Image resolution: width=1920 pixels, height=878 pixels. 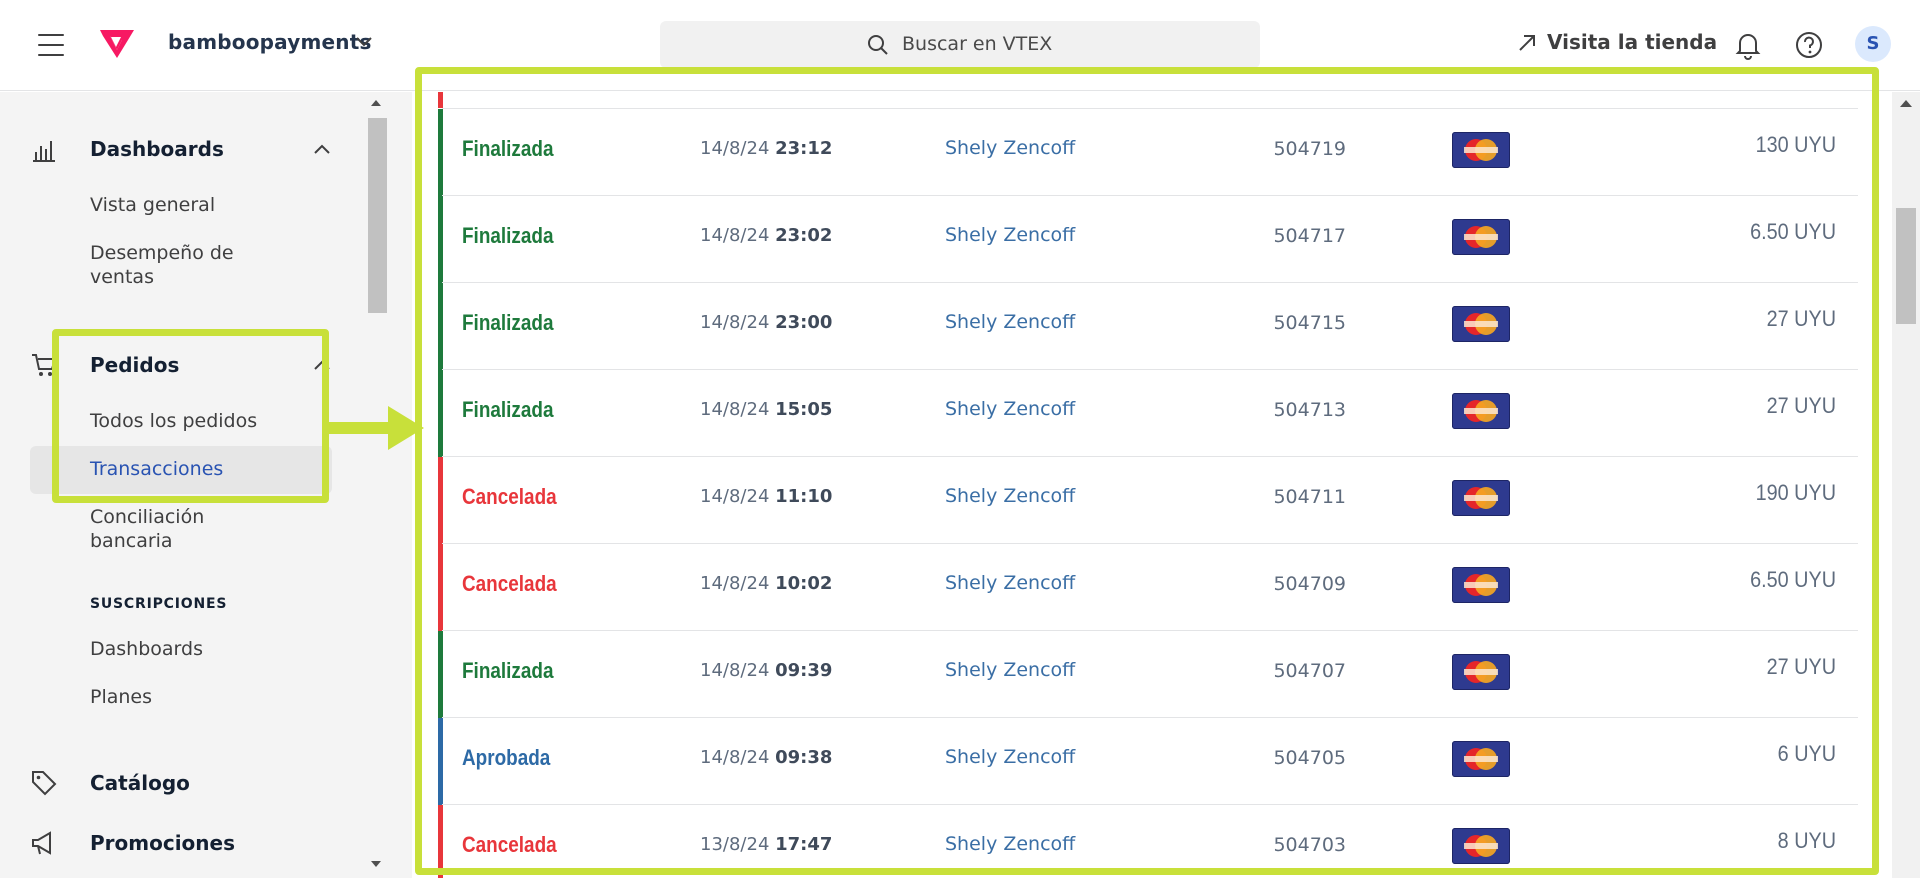 What do you see at coordinates (1873, 44) in the screenshot?
I see `user-avatar: S` at bounding box center [1873, 44].